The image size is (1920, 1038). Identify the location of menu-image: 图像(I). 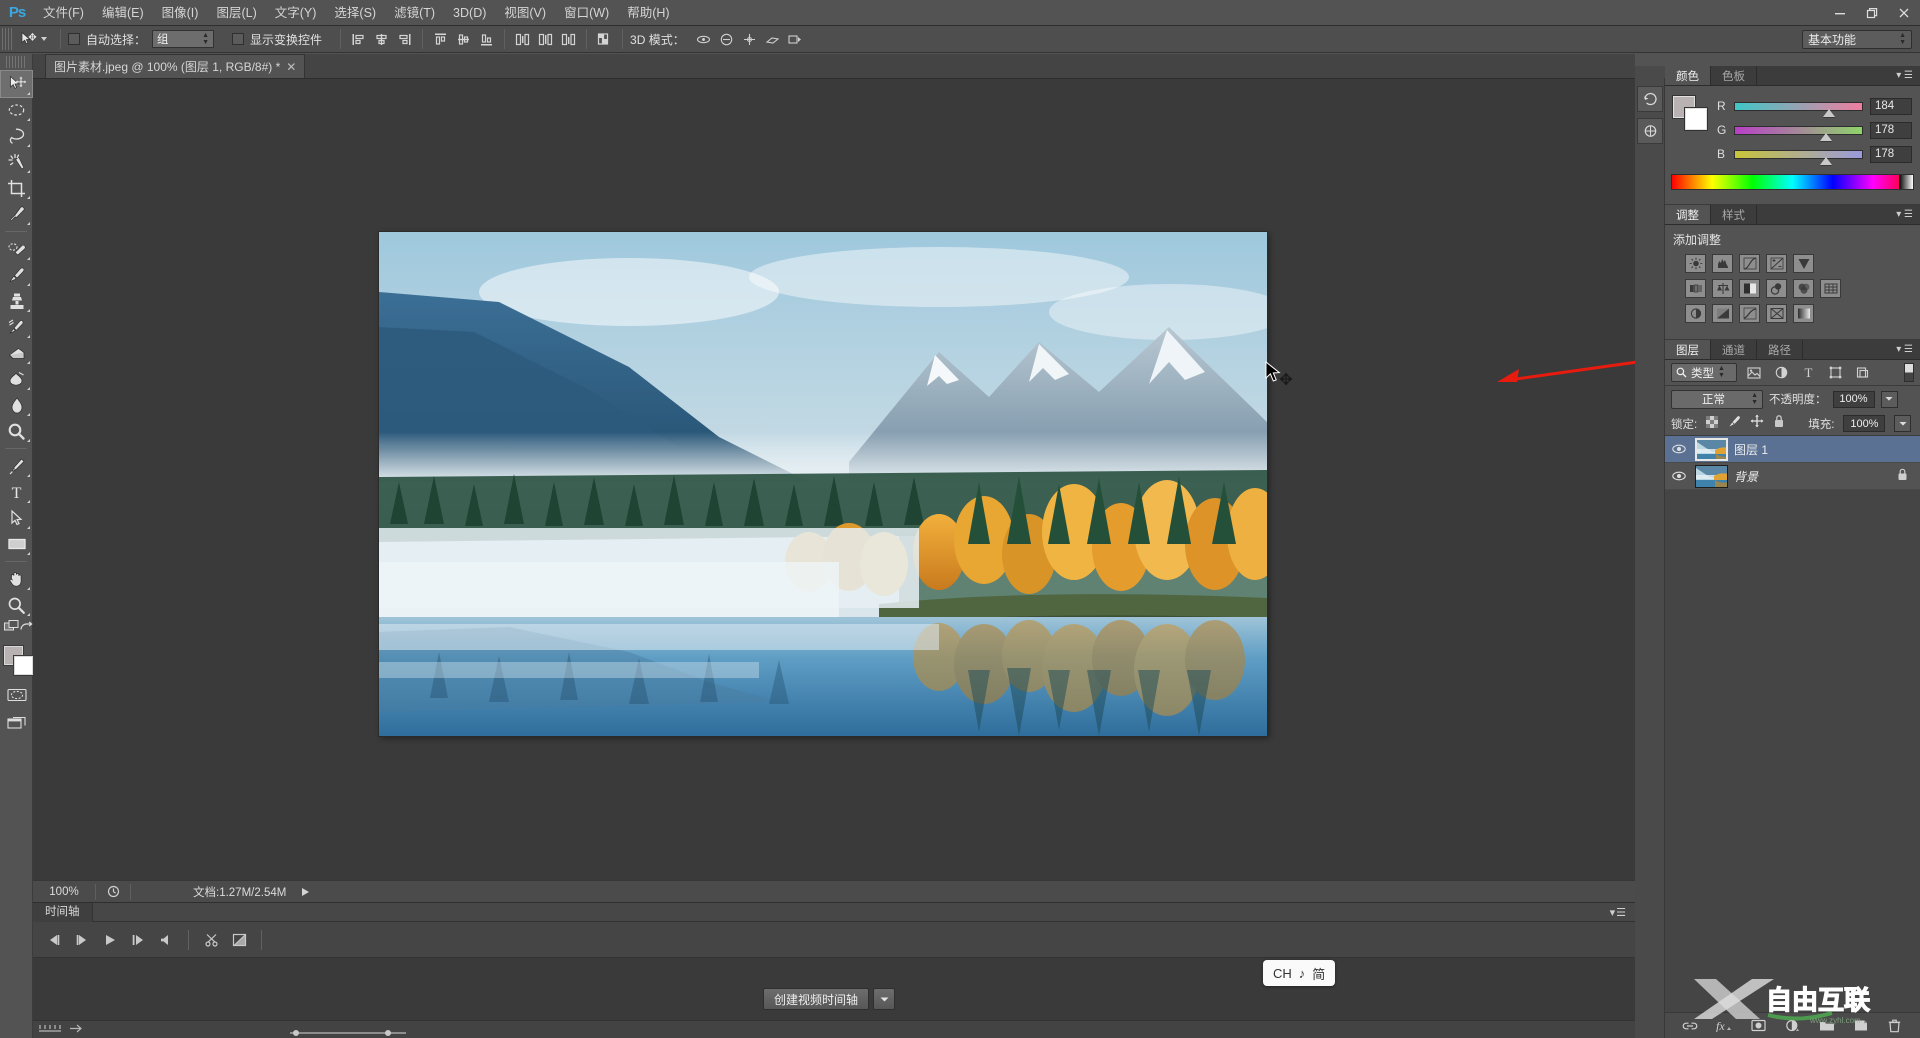
(180, 13).